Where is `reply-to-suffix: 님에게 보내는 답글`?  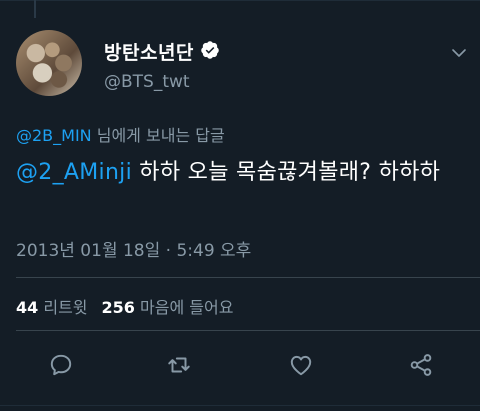
reply-to-suffix: 님에게 보내는 답글 is located at coordinates (158, 135).